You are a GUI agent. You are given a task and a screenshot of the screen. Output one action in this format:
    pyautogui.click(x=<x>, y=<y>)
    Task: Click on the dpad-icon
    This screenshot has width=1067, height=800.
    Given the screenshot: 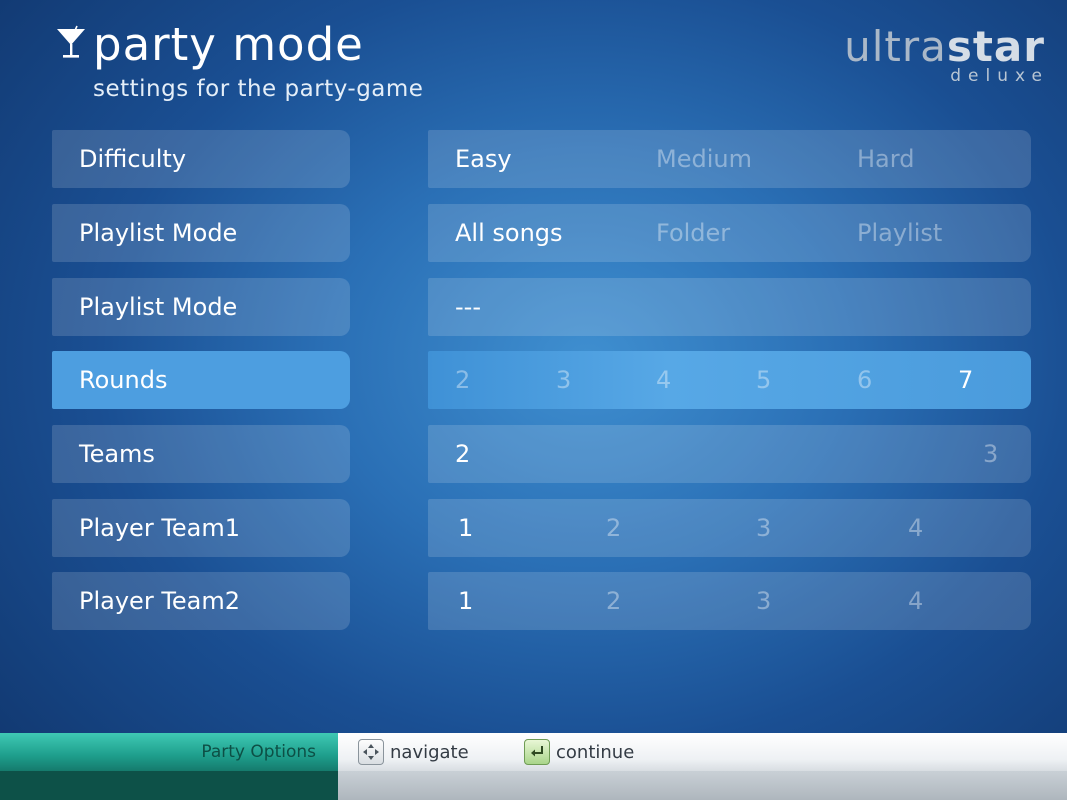 What is the action you would take?
    pyautogui.click(x=371, y=752)
    